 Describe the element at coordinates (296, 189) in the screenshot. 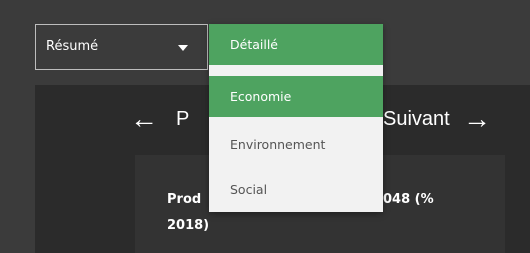

I see `dropdown-item-social: Social` at that location.